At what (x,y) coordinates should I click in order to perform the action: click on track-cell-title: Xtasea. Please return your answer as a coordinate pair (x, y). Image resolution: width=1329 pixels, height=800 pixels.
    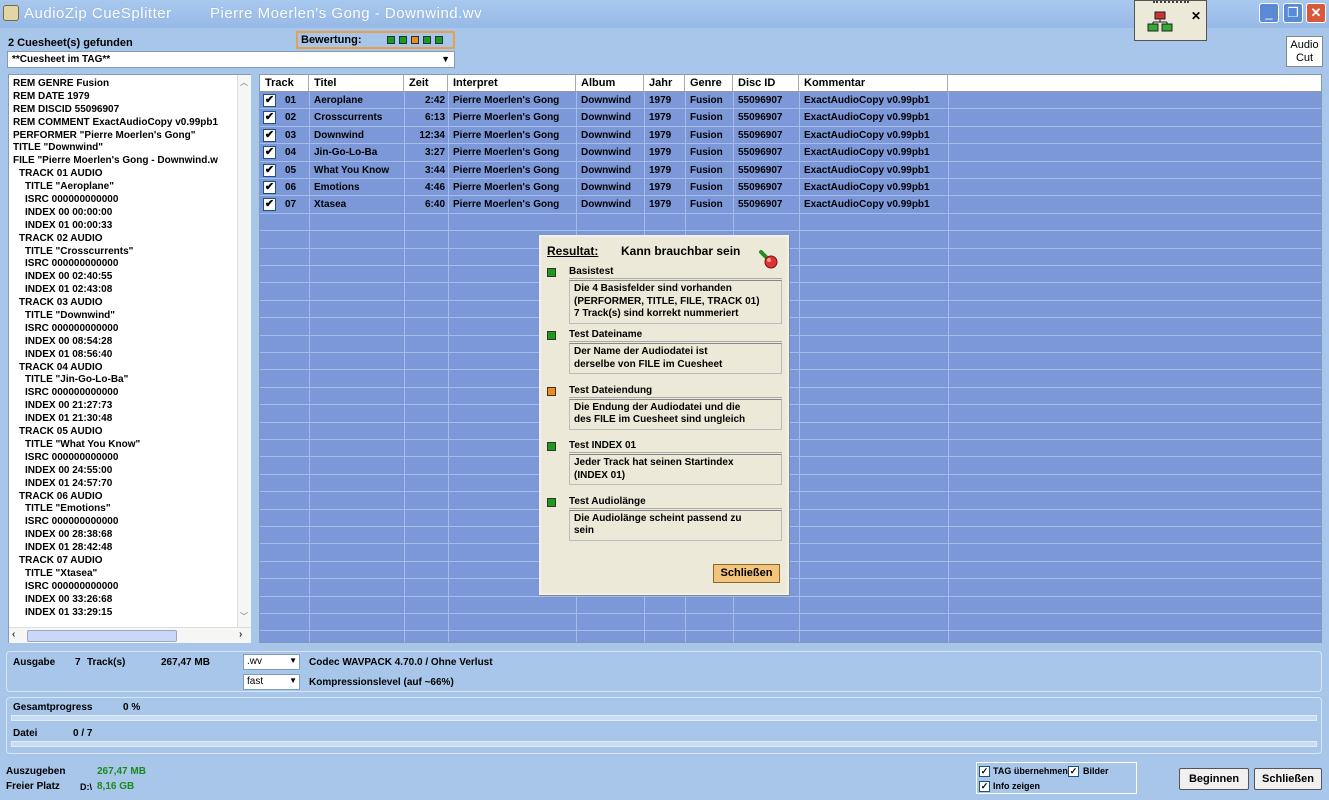
    Looking at the image, I should click on (356, 204).